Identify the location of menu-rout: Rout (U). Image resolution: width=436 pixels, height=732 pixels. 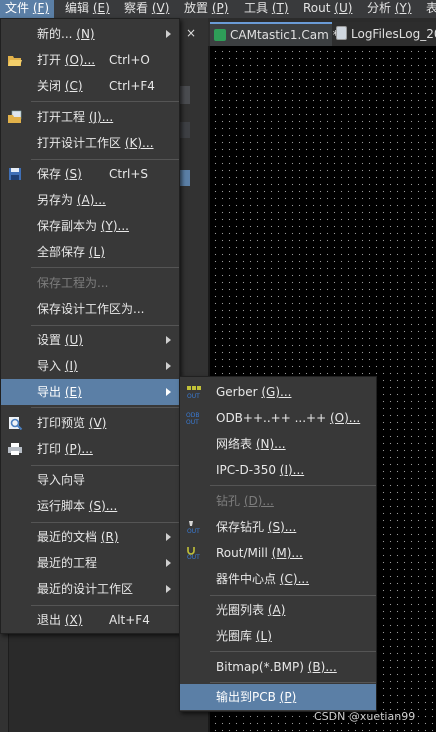
(327, 9).